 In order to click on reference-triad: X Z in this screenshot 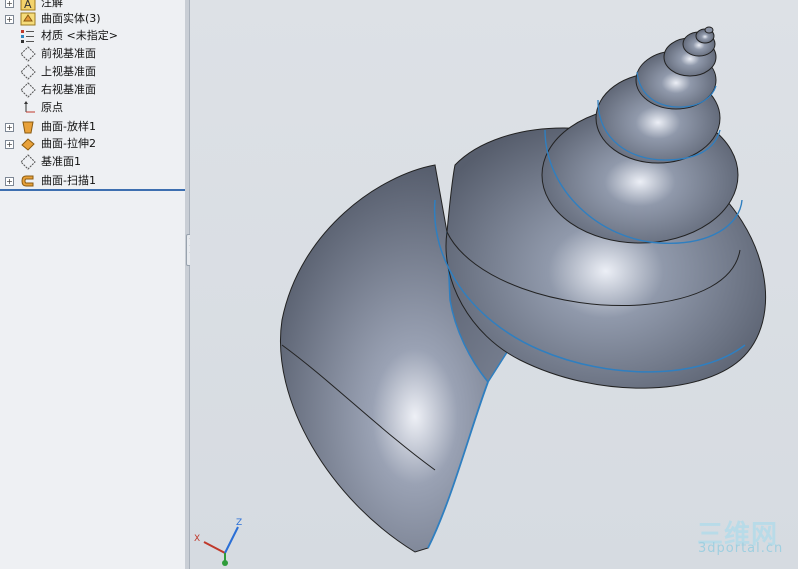, I will do `click(218, 542)`.